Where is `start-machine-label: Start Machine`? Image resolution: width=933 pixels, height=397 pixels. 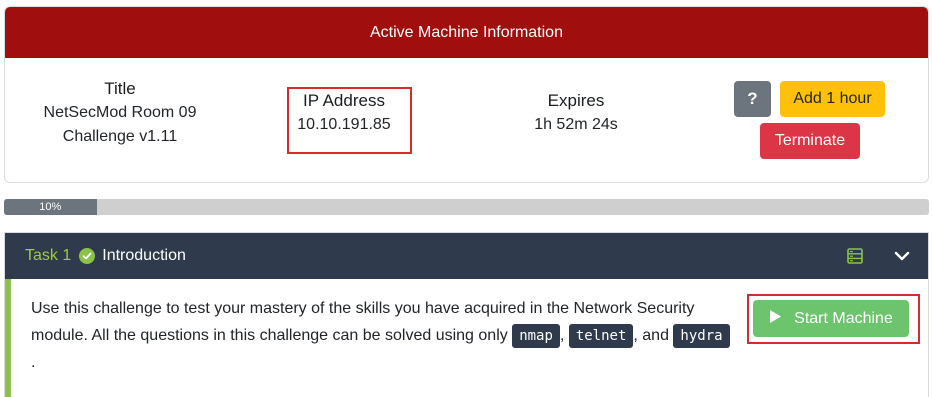 start-machine-label: Start Machine is located at coordinates (843, 318).